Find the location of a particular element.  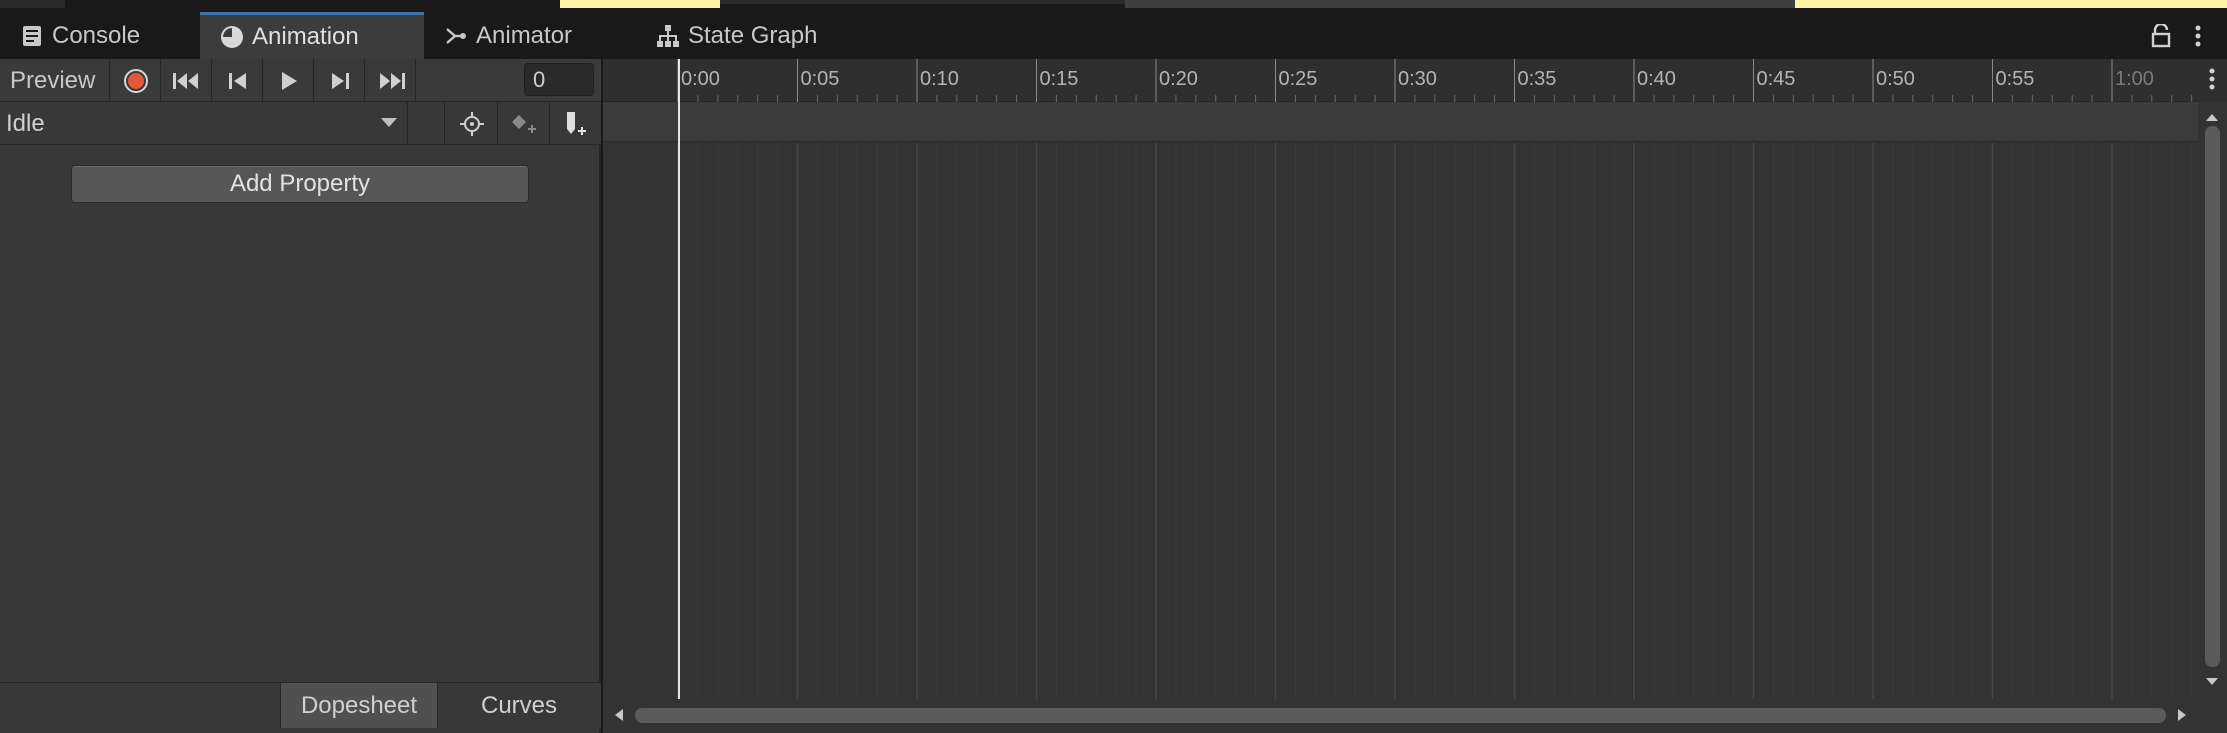

next-frame-icon is located at coordinates (340, 80).